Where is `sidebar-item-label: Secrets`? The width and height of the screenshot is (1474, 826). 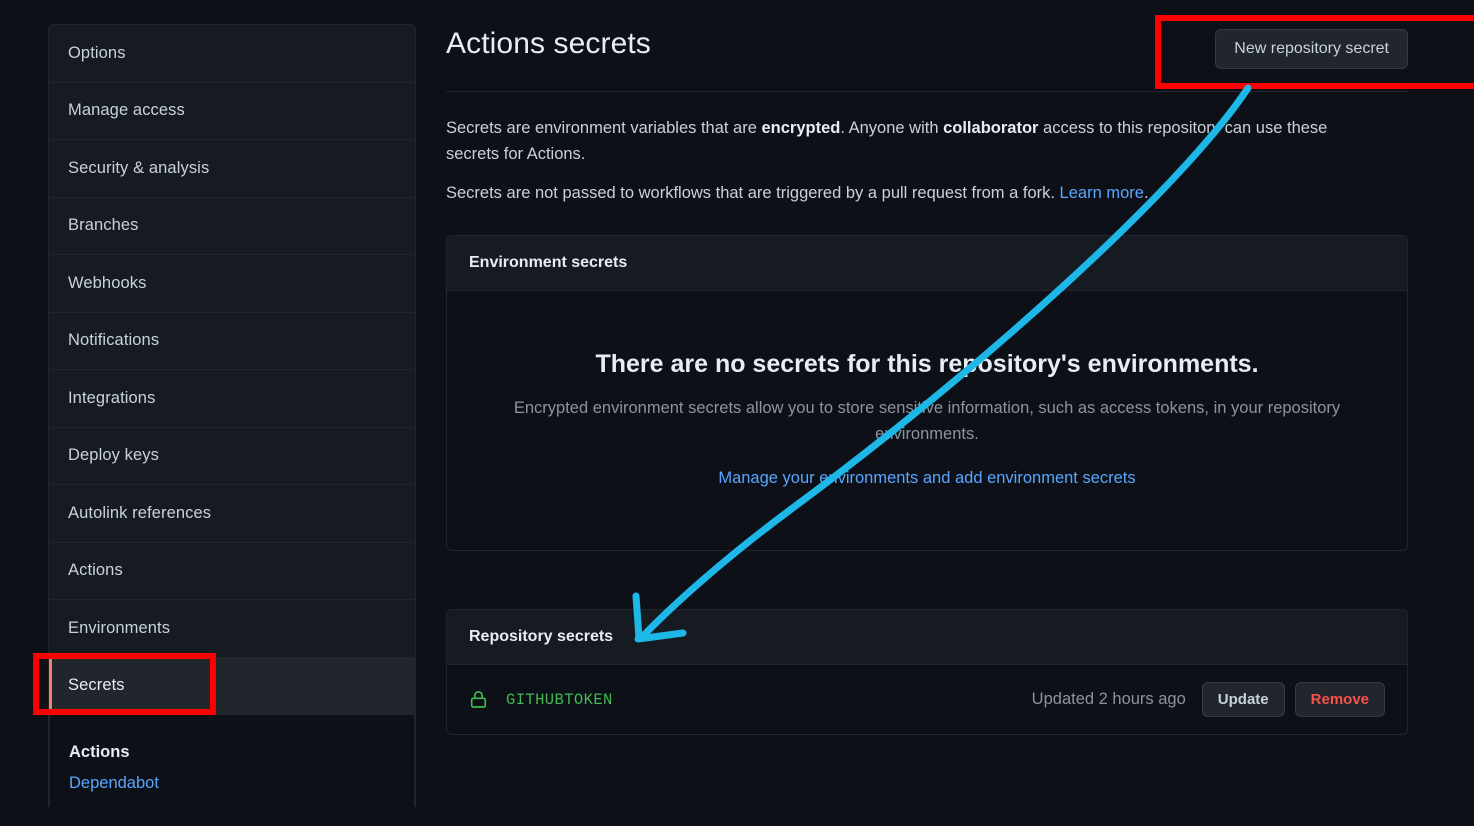 sidebar-item-label: Secrets is located at coordinates (96, 685).